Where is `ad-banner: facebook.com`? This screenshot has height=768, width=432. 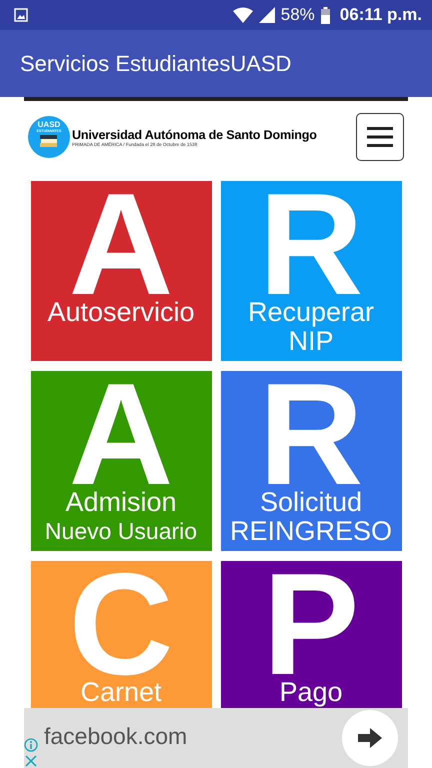 ad-banner: facebook.com is located at coordinates (216, 738).